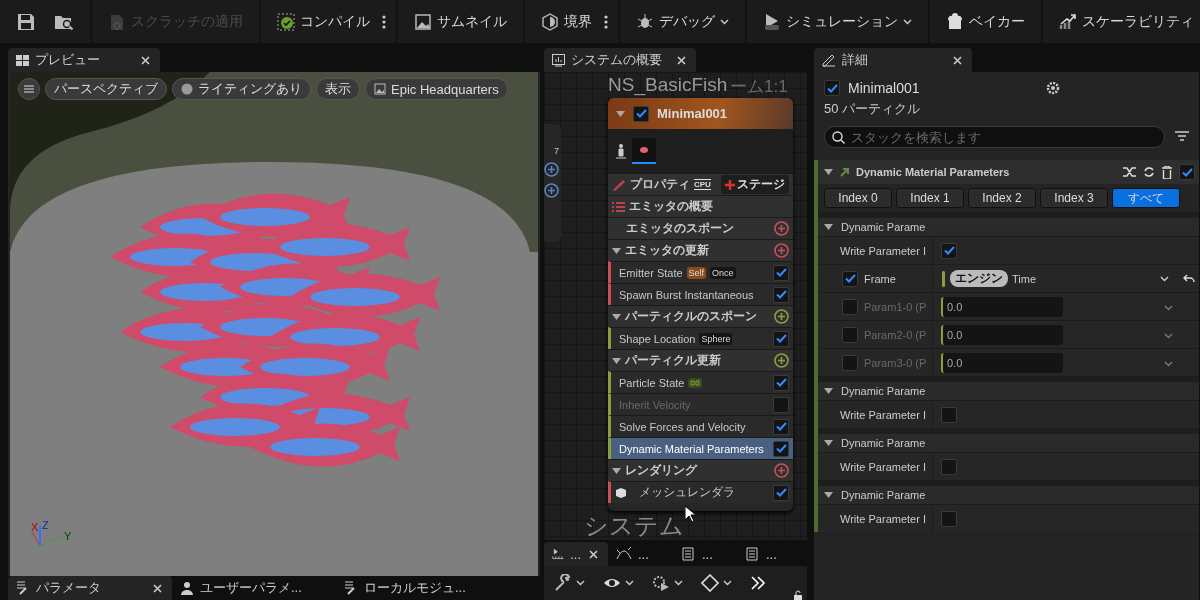  What do you see at coordinates (56, 535) in the screenshot?
I see `axis-gizmo-drawing: X Z Y` at bounding box center [56, 535].